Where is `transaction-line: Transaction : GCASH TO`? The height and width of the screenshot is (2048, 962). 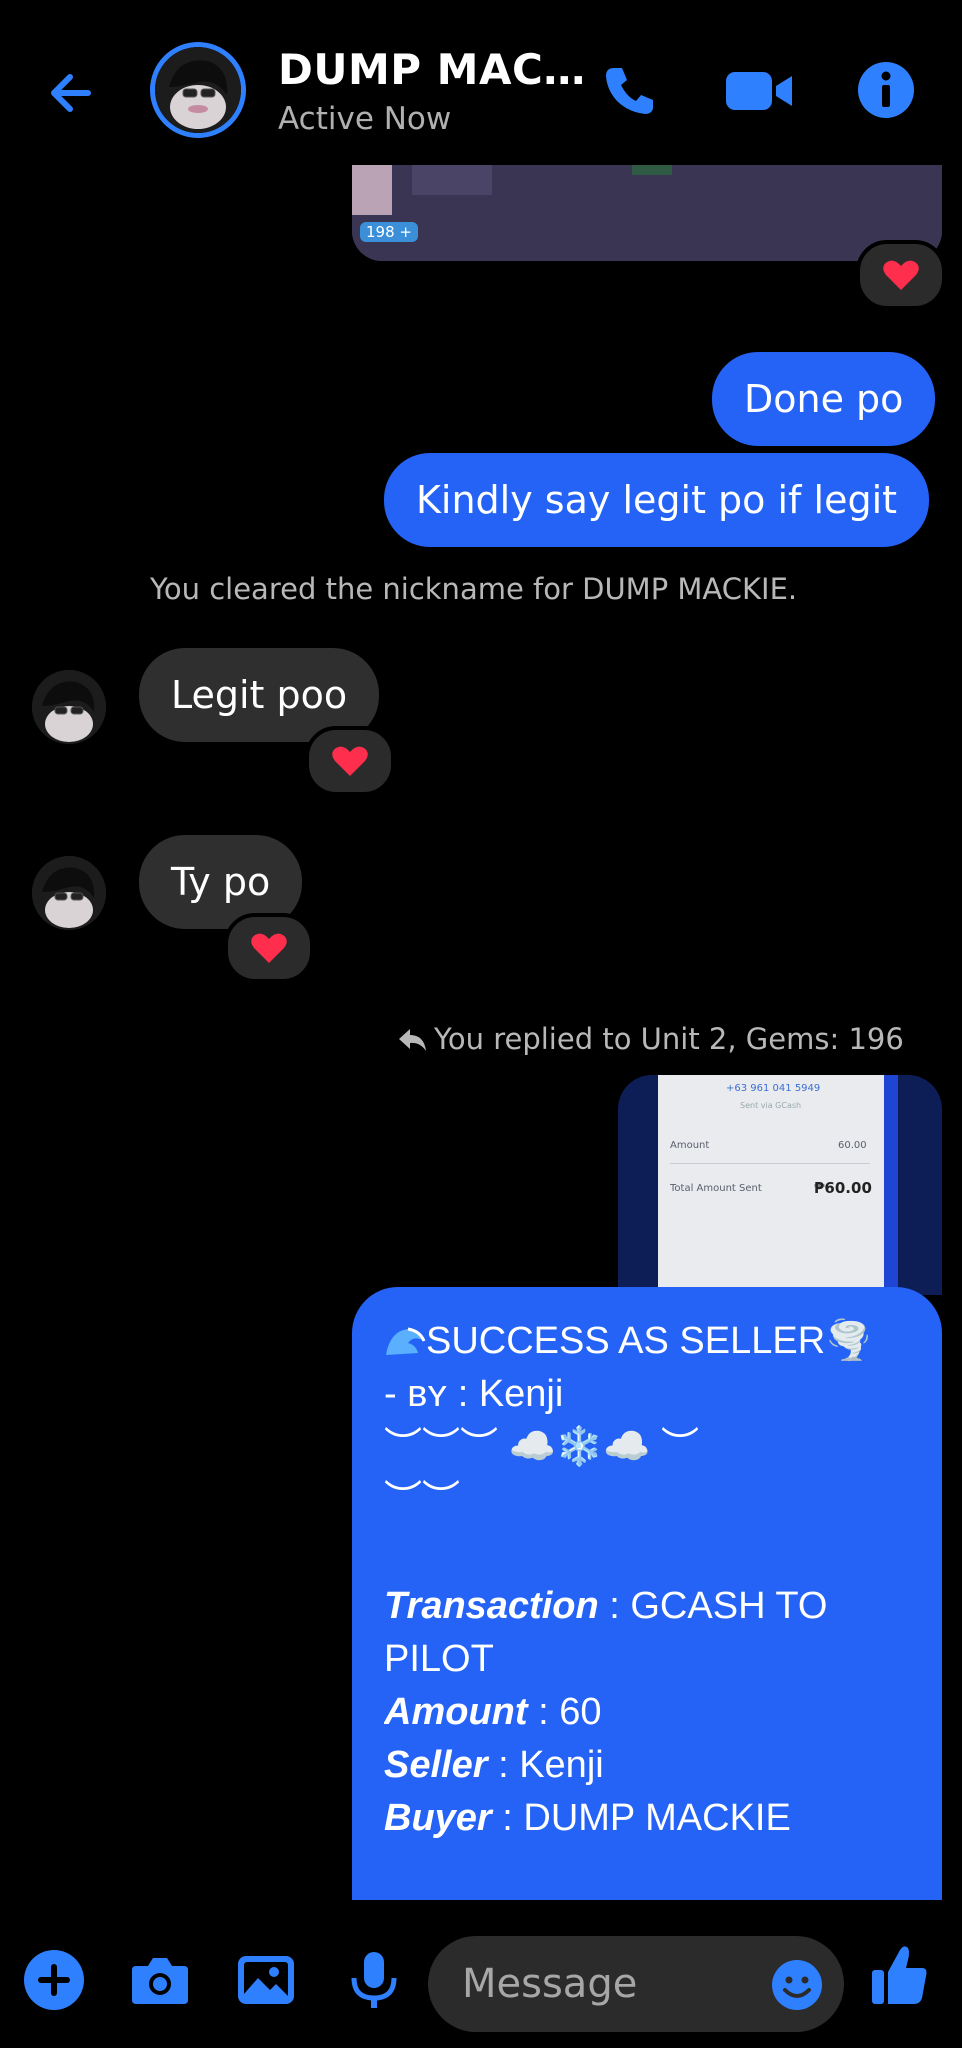
transaction-line: Transaction : GCASH TO is located at coordinates (606, 1606).